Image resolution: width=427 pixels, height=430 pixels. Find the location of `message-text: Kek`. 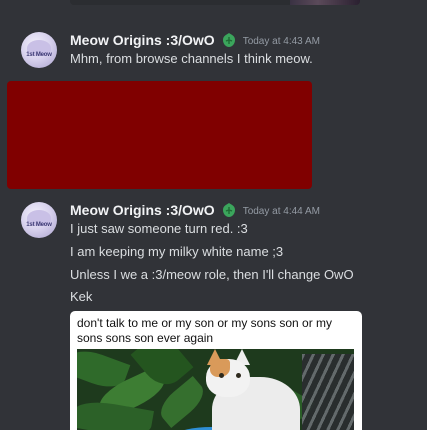

message-text: Kek is located at coordinates (81, 296).